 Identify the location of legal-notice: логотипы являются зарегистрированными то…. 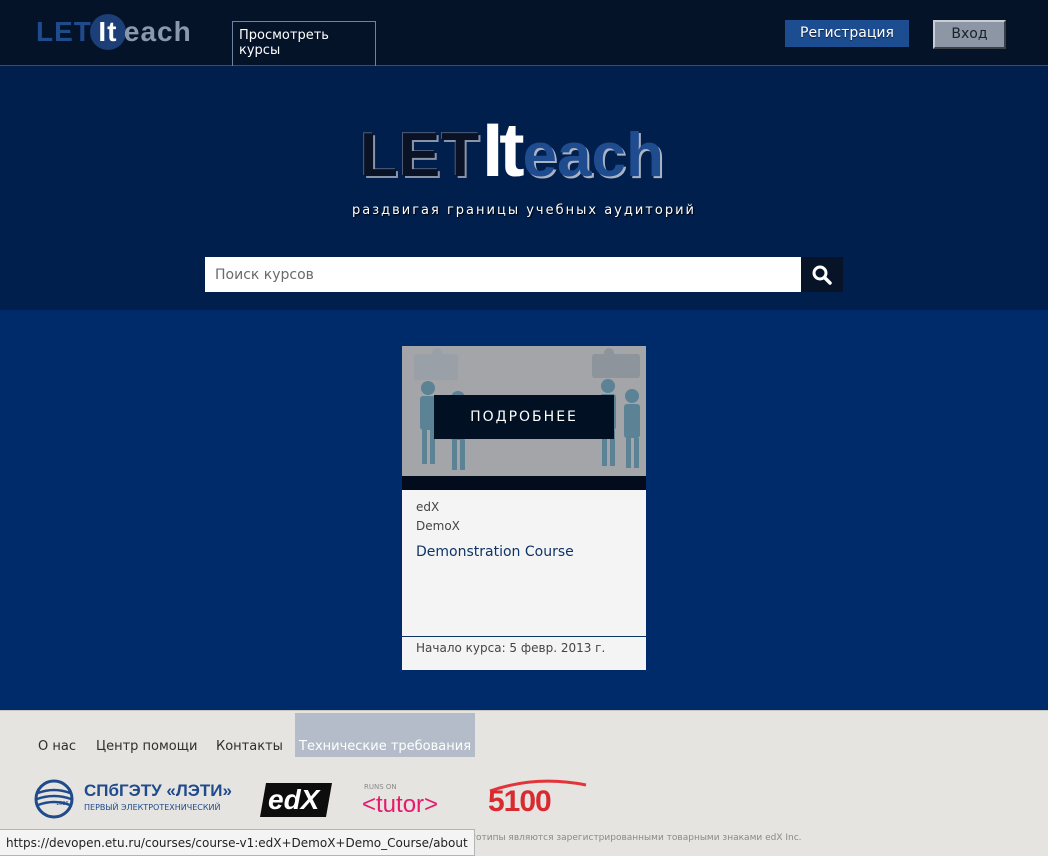
(631, 838).